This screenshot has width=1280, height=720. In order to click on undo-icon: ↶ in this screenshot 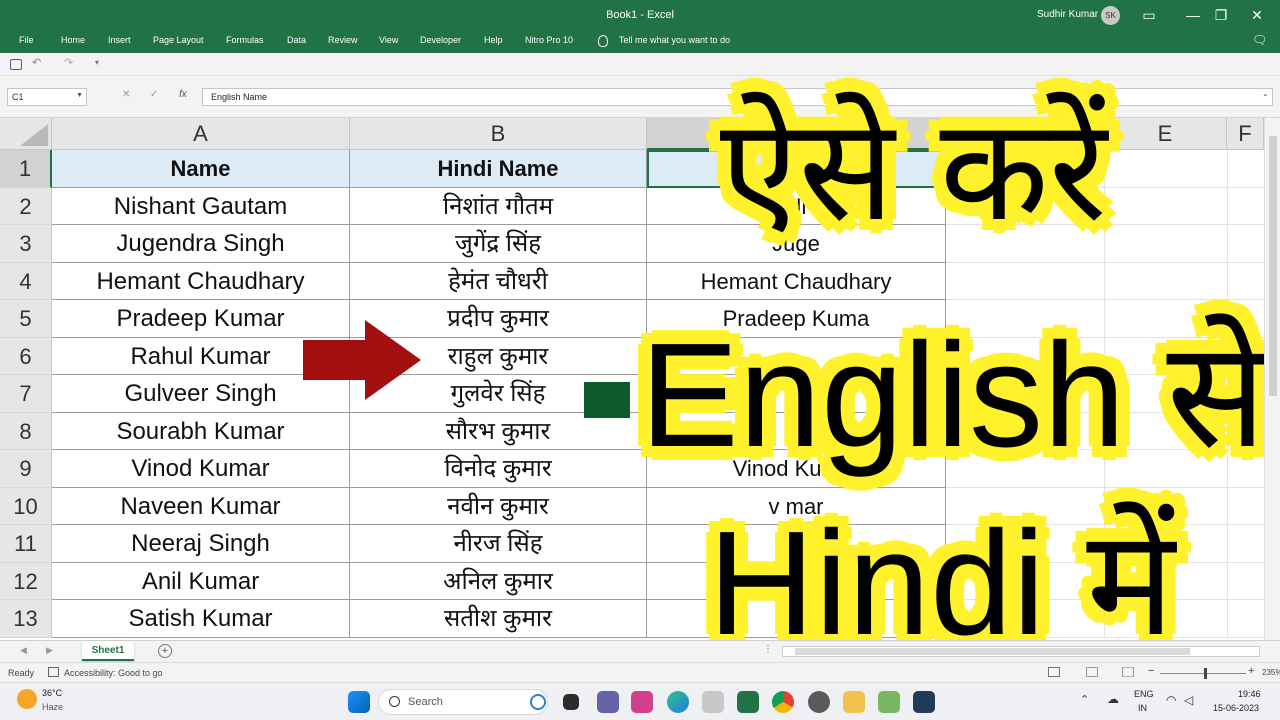, I will do `click(38, 62)`.